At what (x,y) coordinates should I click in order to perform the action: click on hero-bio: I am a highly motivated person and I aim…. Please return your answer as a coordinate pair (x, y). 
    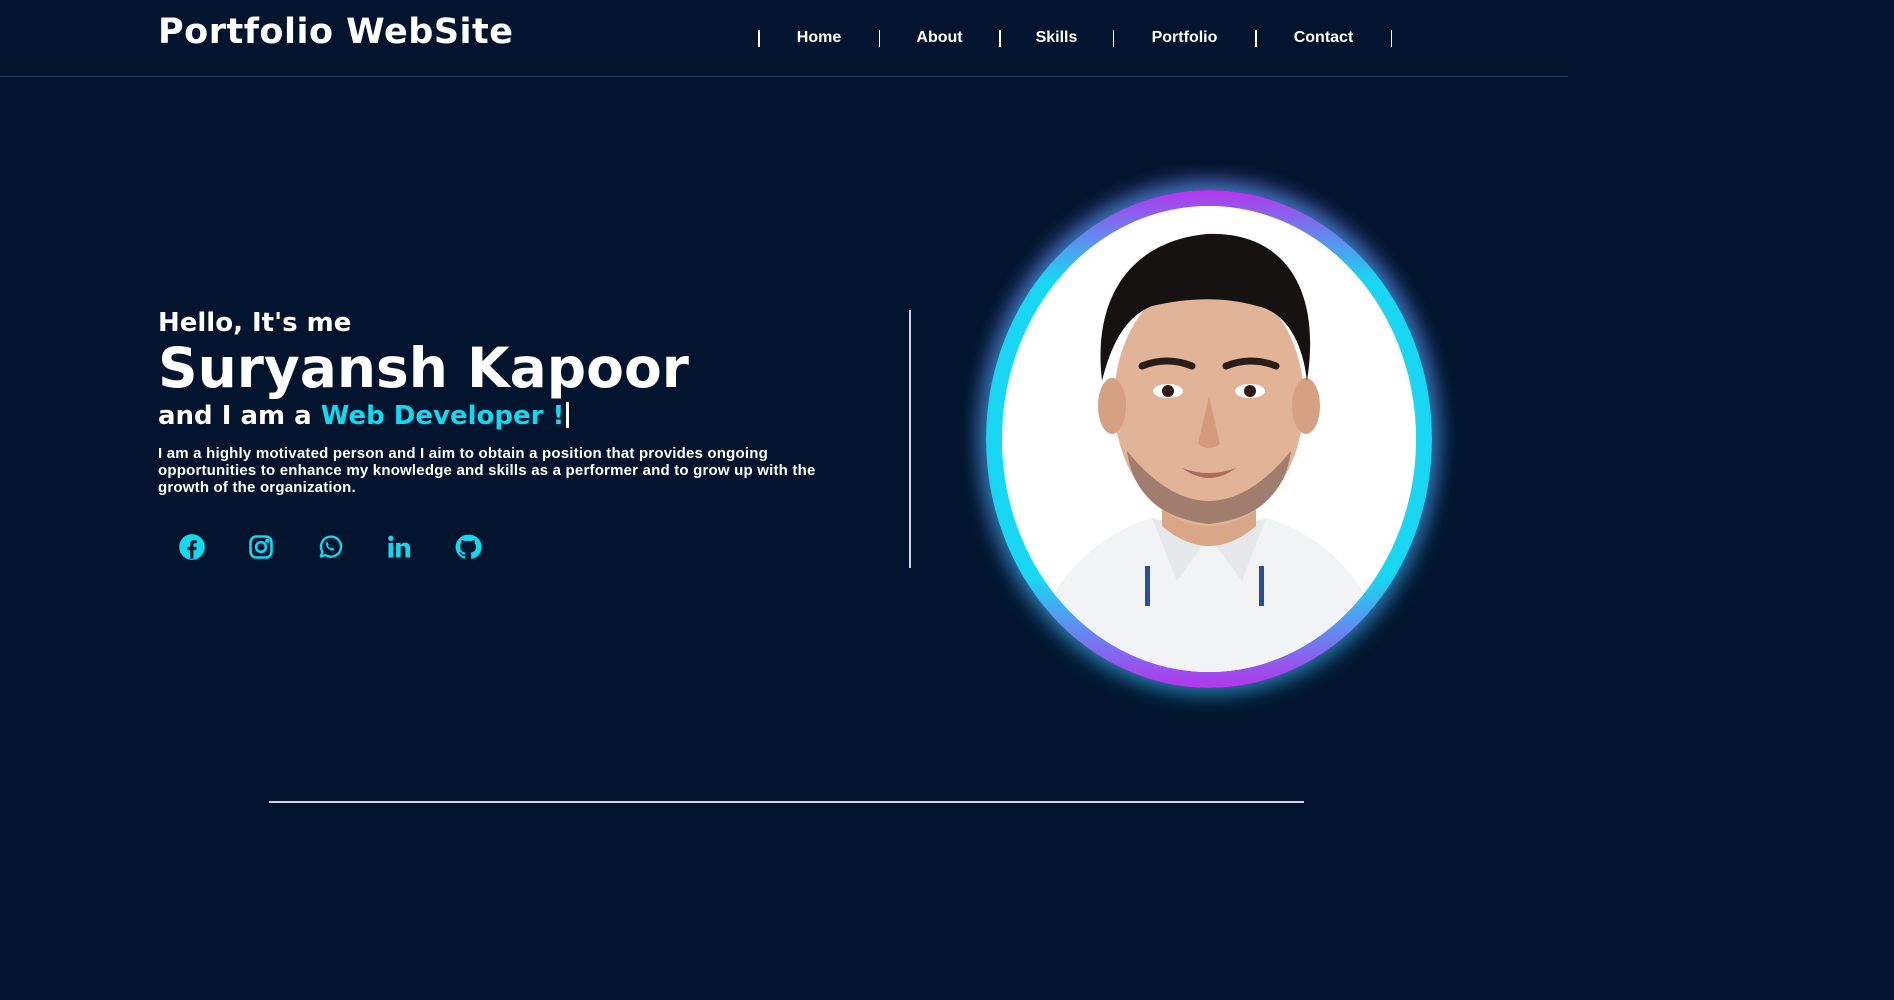
    Looking at the image, I should click on (487, 470).